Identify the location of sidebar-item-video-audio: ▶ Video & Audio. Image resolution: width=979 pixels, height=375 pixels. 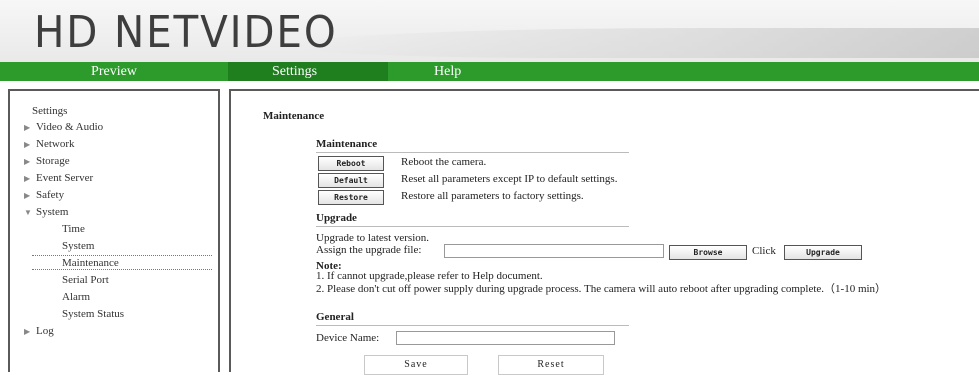
(63, 127).